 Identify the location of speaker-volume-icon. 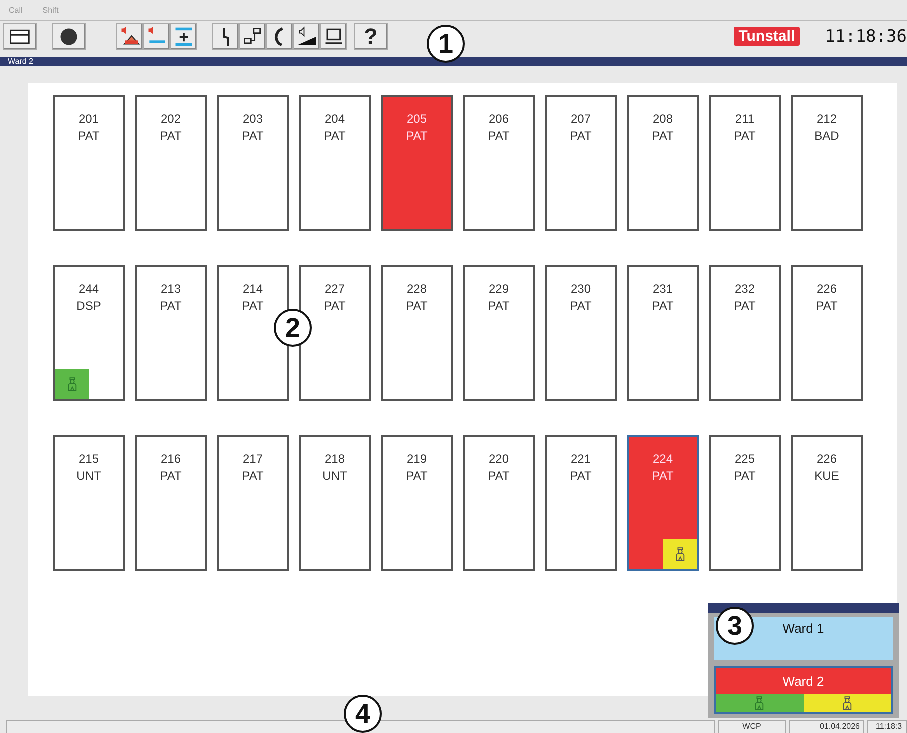
(307, 37).